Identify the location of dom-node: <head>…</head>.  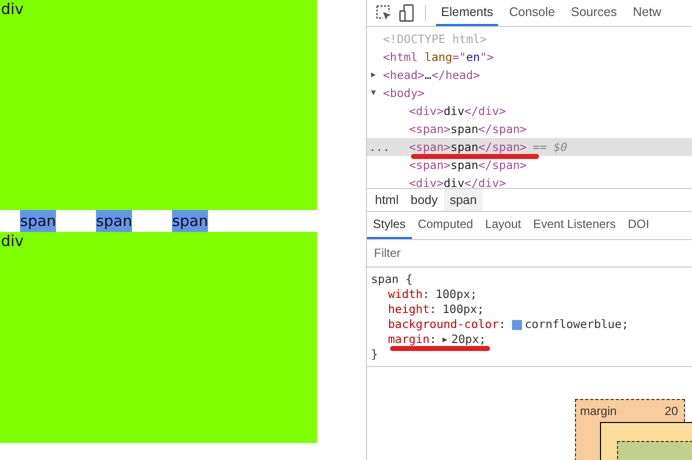
(431, 75).